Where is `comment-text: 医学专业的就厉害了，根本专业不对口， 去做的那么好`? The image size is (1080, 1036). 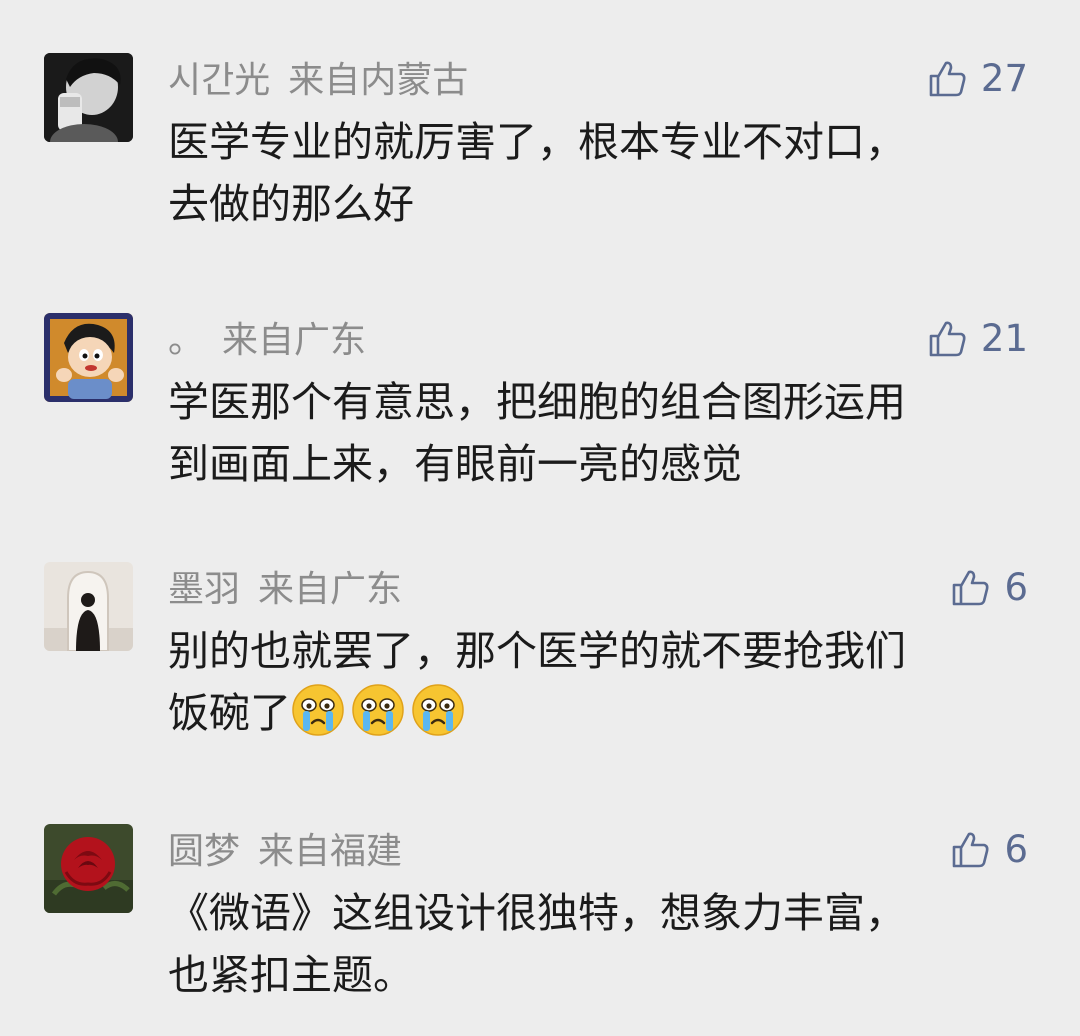
comment-text: 医学专业的就厉害了，根本专业不对口， 去做的那么好 is located at coordinates (598, 173).